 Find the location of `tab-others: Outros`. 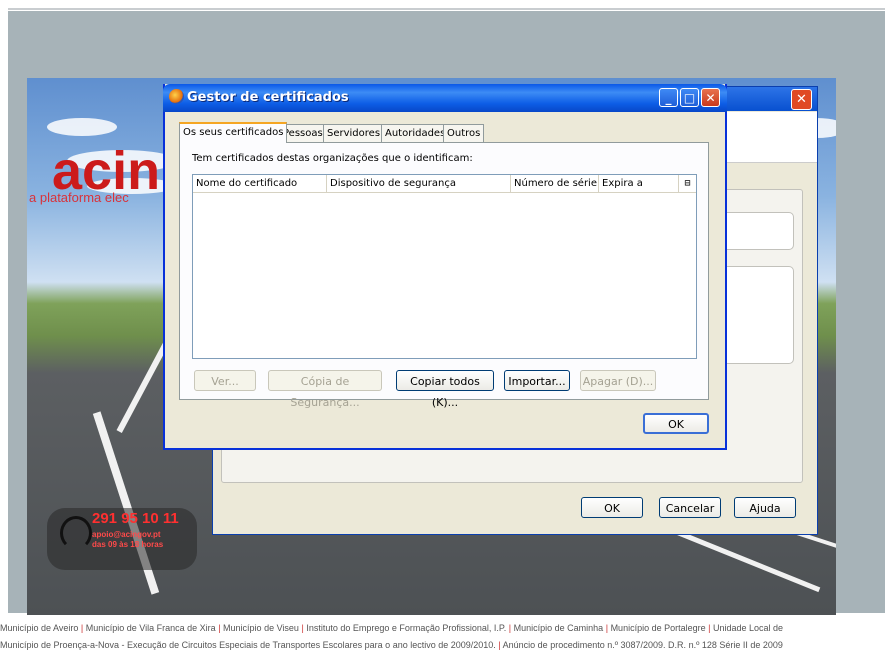

tab-others: Outros is located at coordinates (464, 133).